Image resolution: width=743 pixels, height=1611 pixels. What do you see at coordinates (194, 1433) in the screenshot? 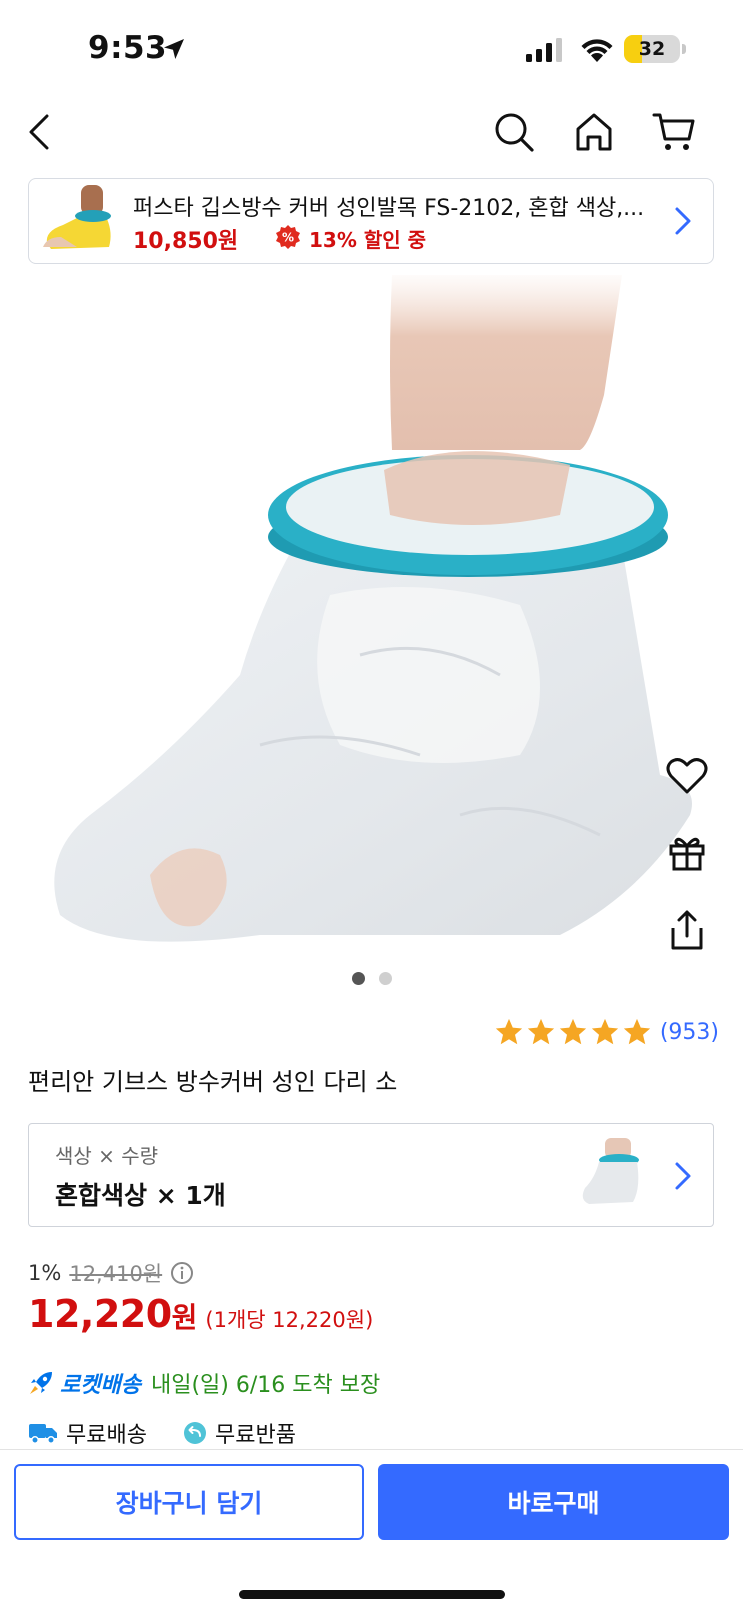
I see `return-icon` at bounding box center [194, 1433].